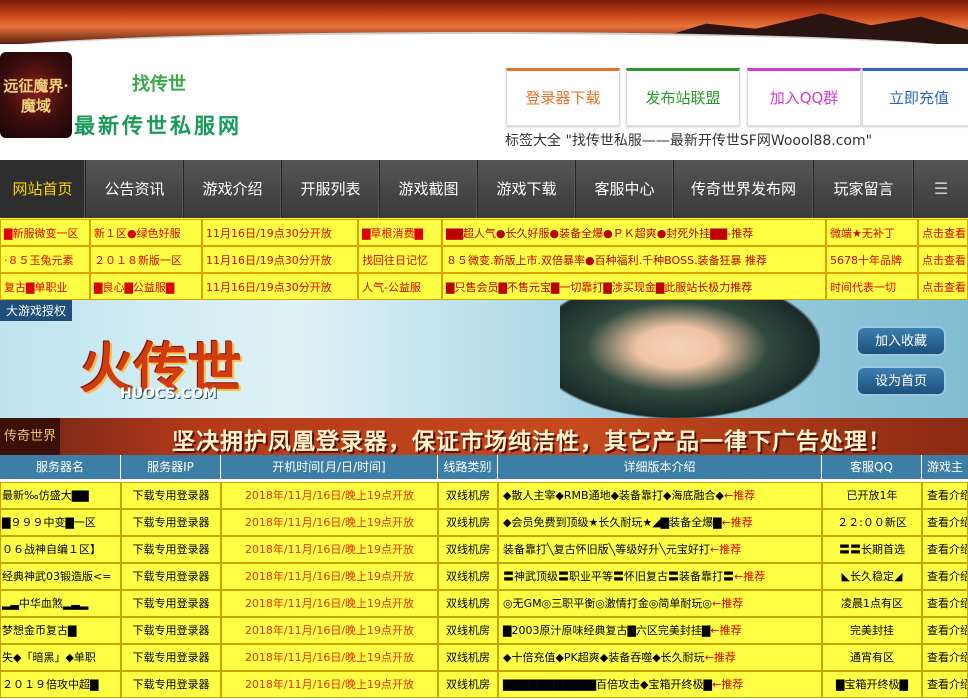 This screenshot has width=968, height=700. What do you see at coordinates (744, 189) in the screenshot?
I see `nav-release-site: 传奇世界发布网` at bounding box center [744, 189].